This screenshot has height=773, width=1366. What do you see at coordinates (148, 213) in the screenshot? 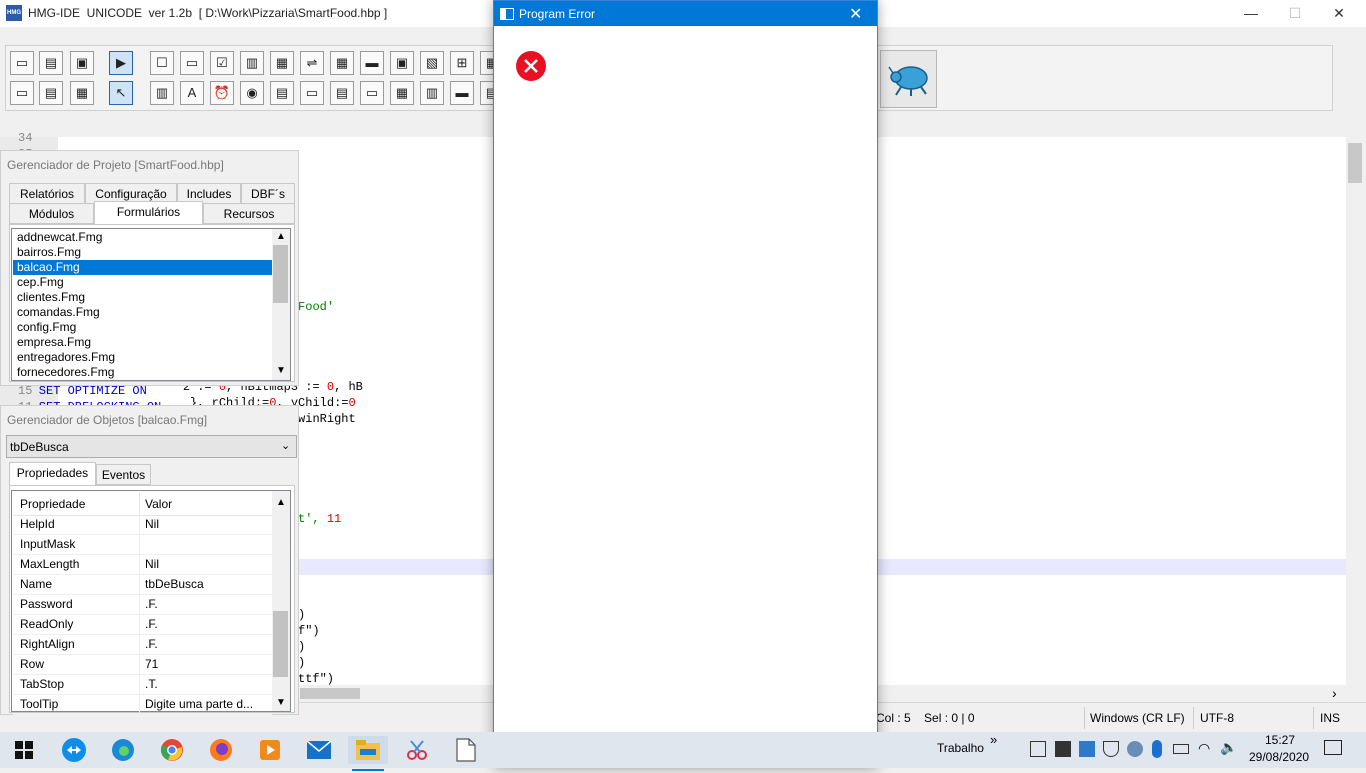
I see `tab-formularios: Formulários` at bounding box center [148, 213].